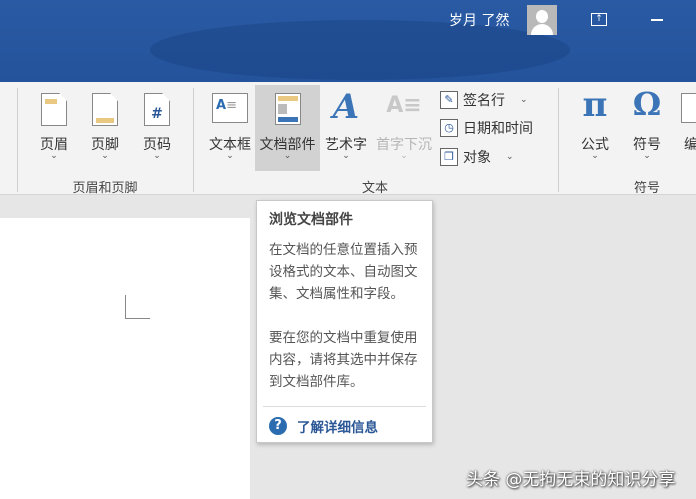 Image resolution: width=696 pixels, height=499 pixels. What do you see at coordinates (343, 360) in the screenshot?
I see `tooltip-paragraph: 要在您的文档中重复使用内容，请将其选中并保存到文档部件库。` at bounding box center [343, 360].